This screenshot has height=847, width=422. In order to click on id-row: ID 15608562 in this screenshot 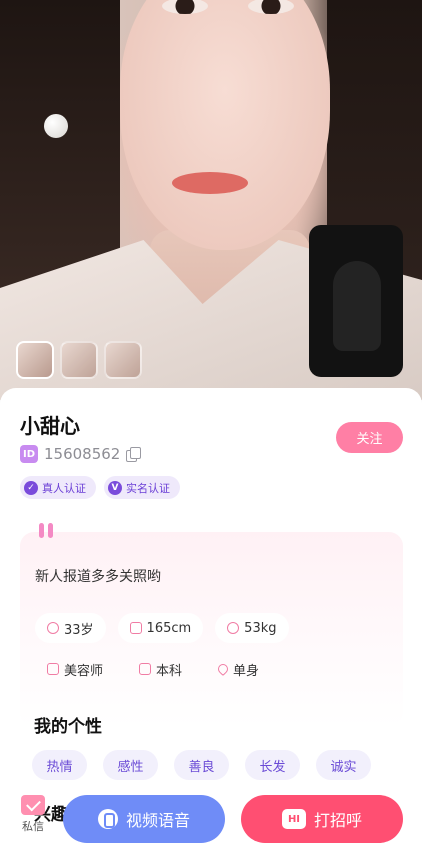, I will do `click(81, 454)`.